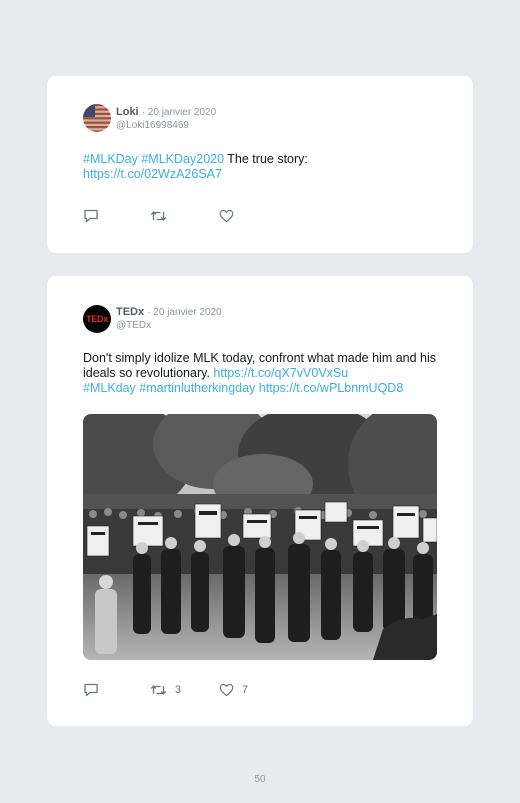 The width and height of the screenshot is (520, 803). What do you see at coordinates (266, 159) in the screenshot?
I see `tweet-body-text: The true story:` at bounding box center [266, 159].